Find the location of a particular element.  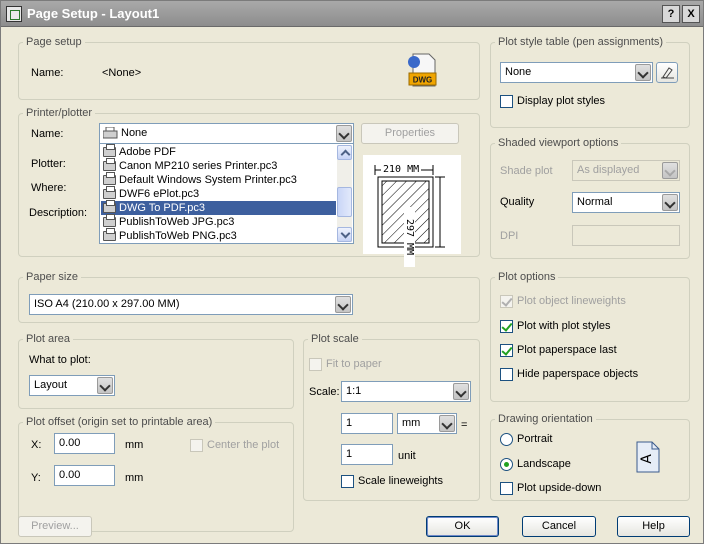

page-setup-name-label: Name: is located at coordinates (47, 73).